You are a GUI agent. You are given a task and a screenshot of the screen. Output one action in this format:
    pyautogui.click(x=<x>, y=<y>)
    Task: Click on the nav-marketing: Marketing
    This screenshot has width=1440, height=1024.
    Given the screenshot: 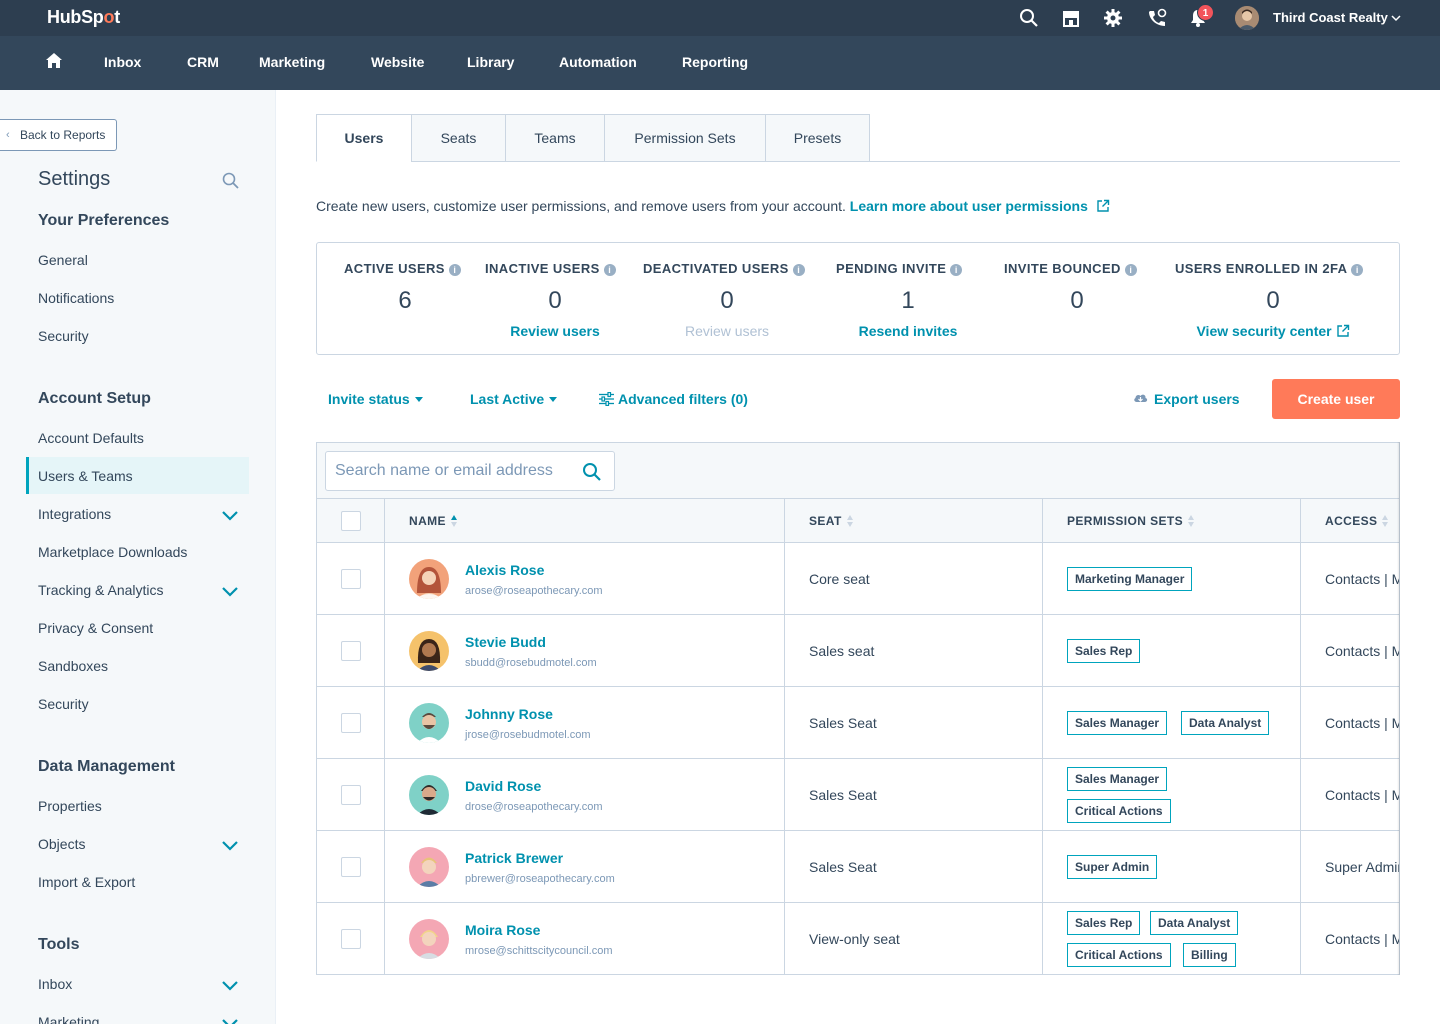 What is the action you would take?
    pyautogui.click(x=292, y=62)
    